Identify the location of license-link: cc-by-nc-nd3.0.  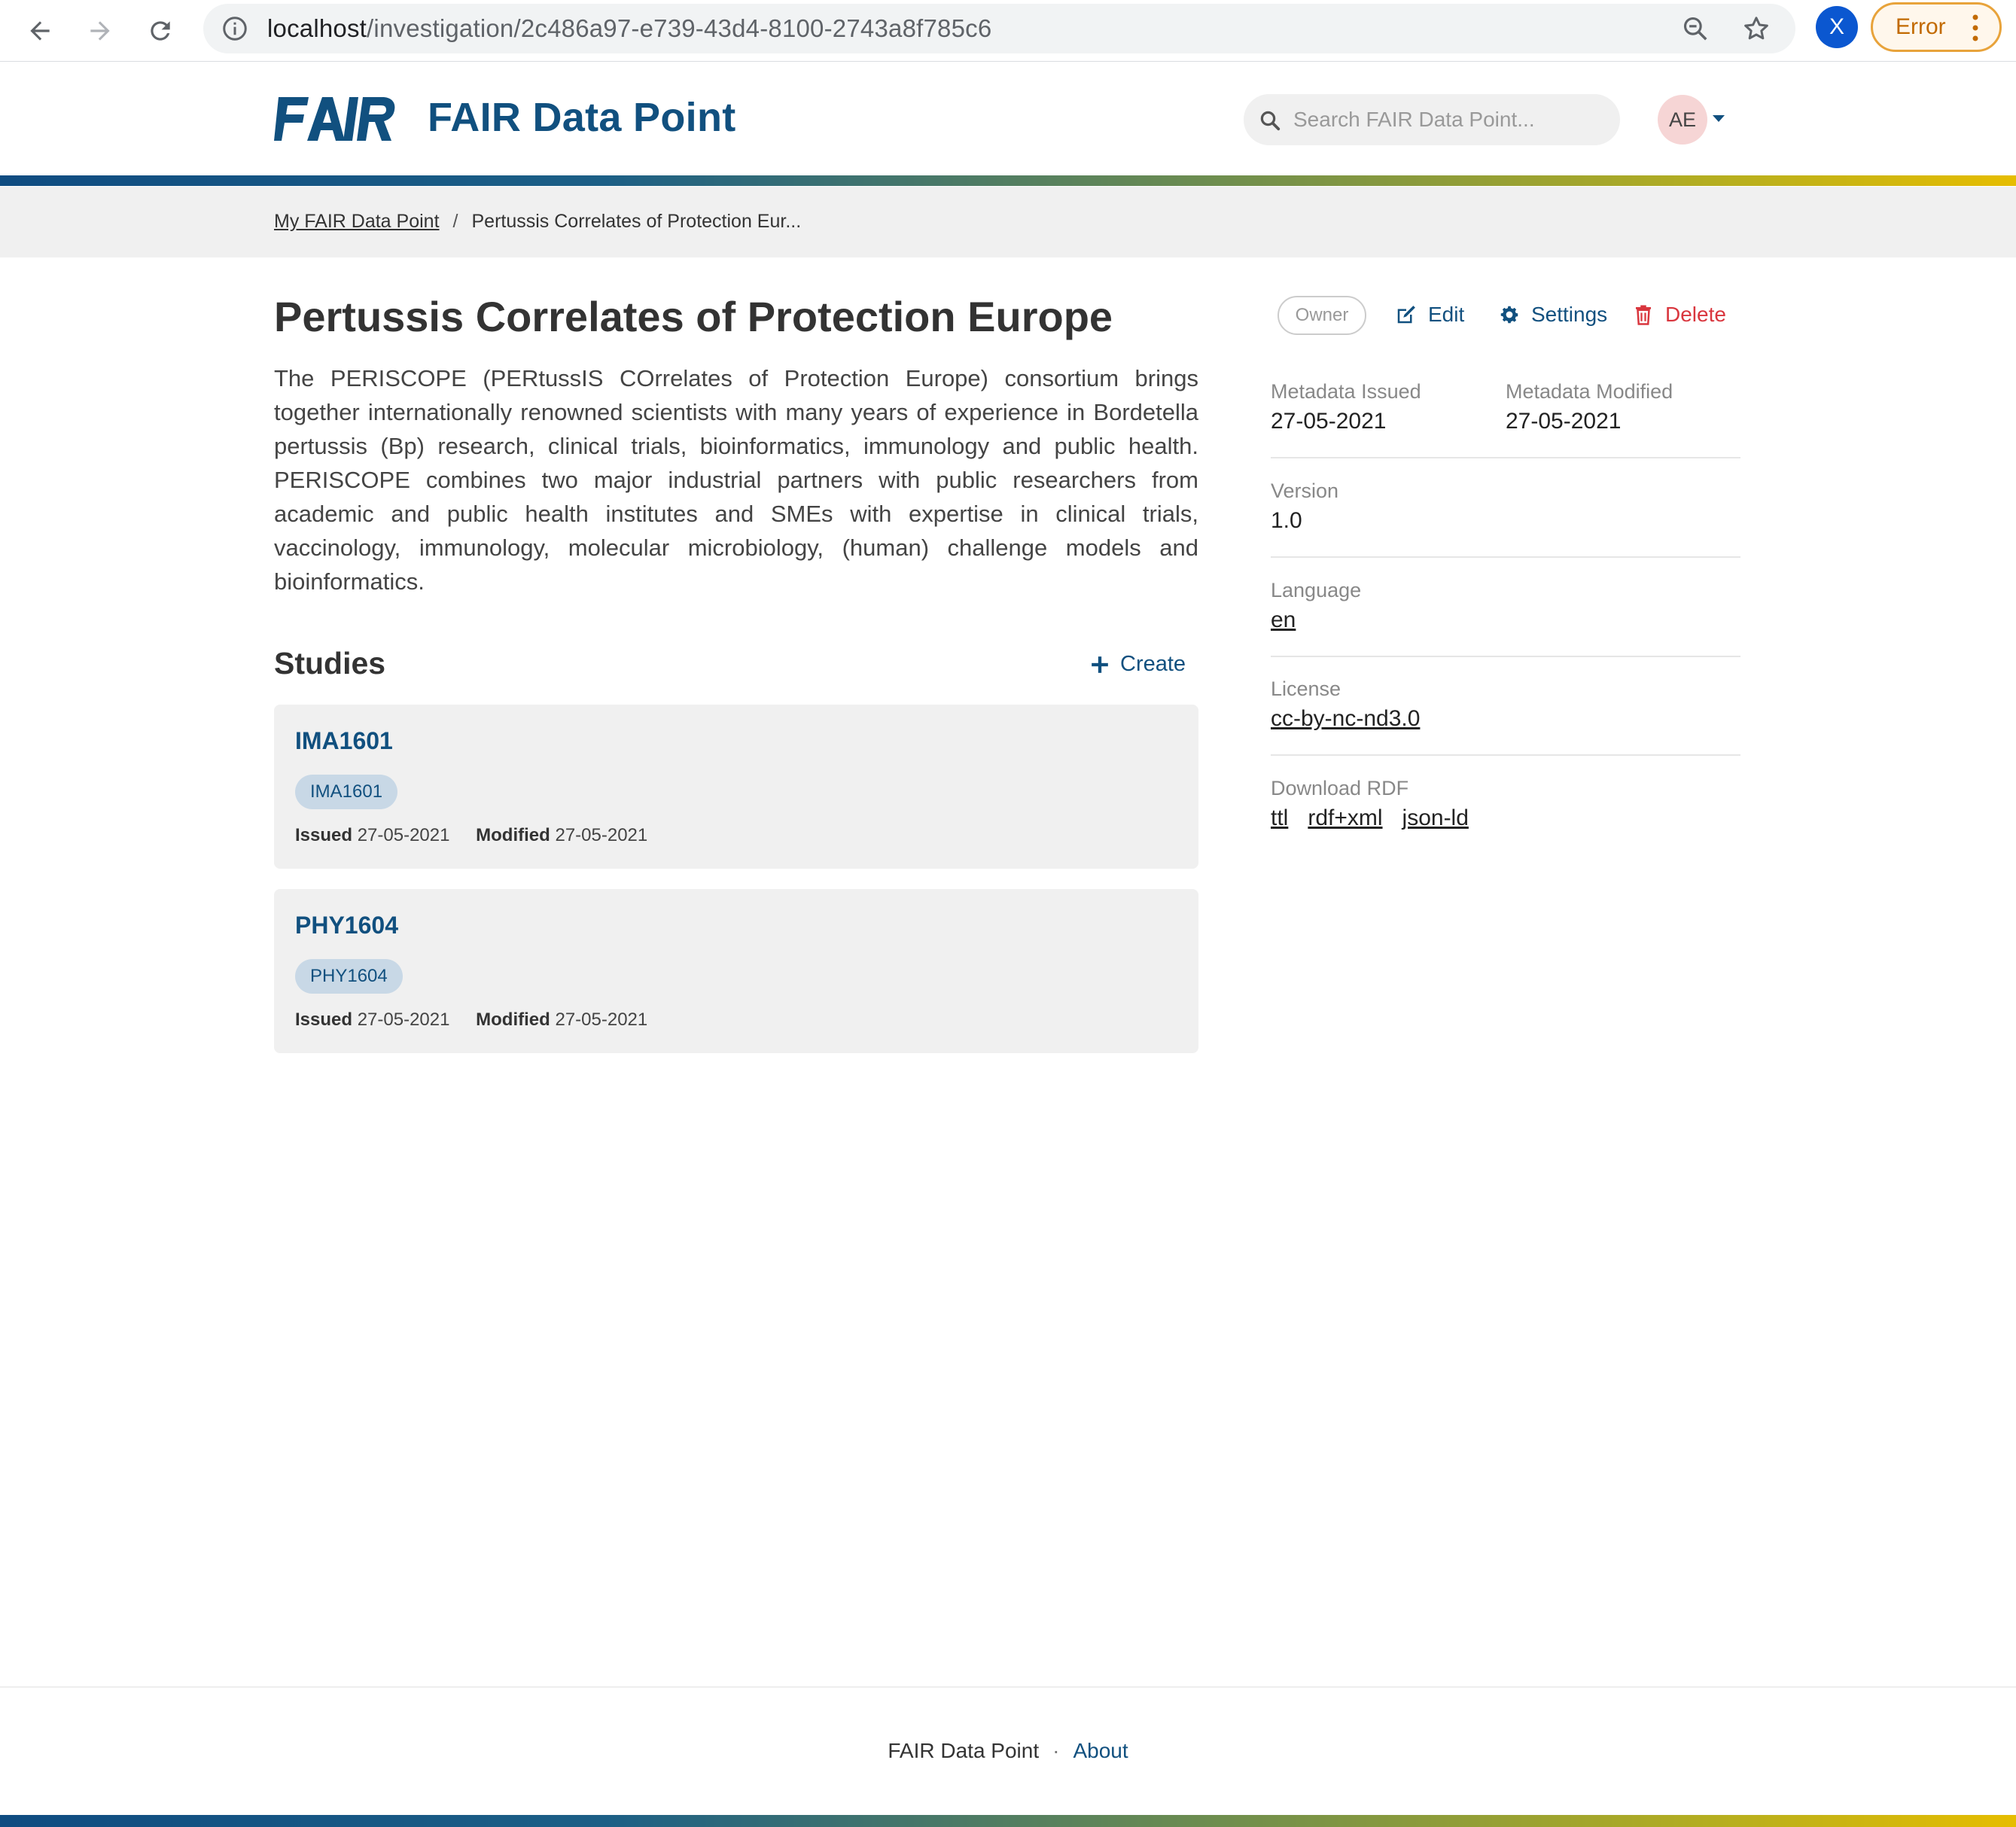
(1345, 719).